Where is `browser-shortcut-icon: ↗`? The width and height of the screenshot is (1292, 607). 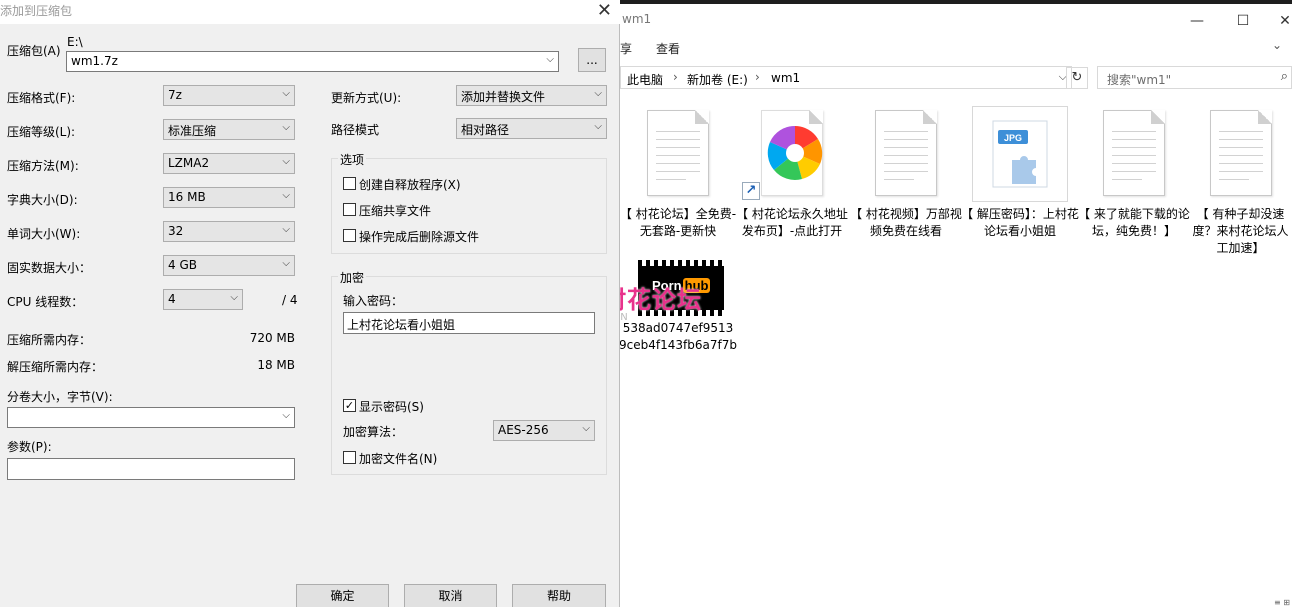 browser-shortcut-icon: ↗ is located at coordinates (791, 154).